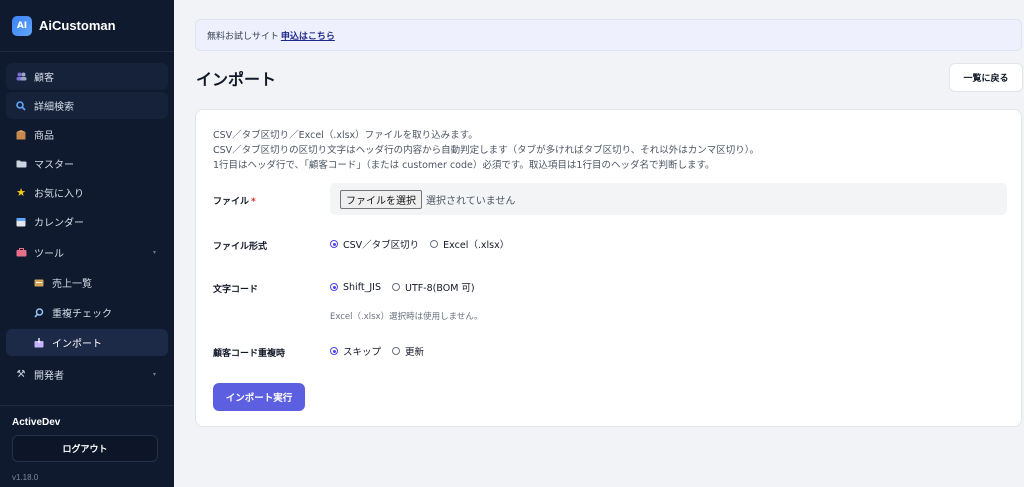 Image resolution: width=1024 pixels, height=487 pixels. Describe the element at coordinates (236, 290) in the screenshot. I see `encoding-label: 文字コード` at that location.